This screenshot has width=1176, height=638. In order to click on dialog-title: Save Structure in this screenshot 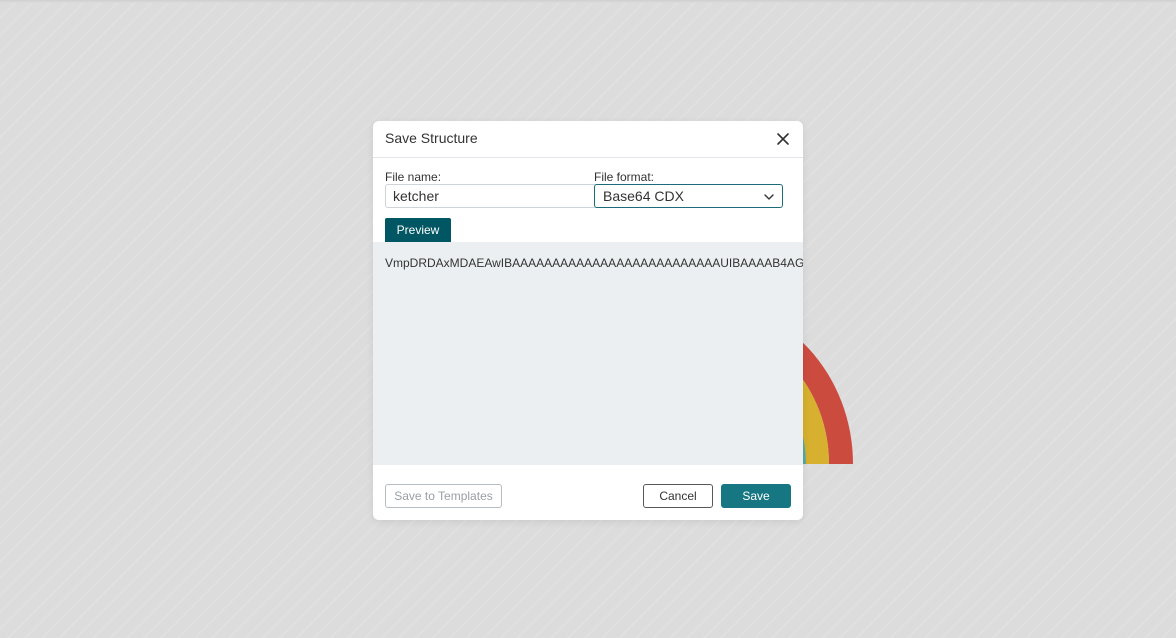, I will do `click(431, 138)`.